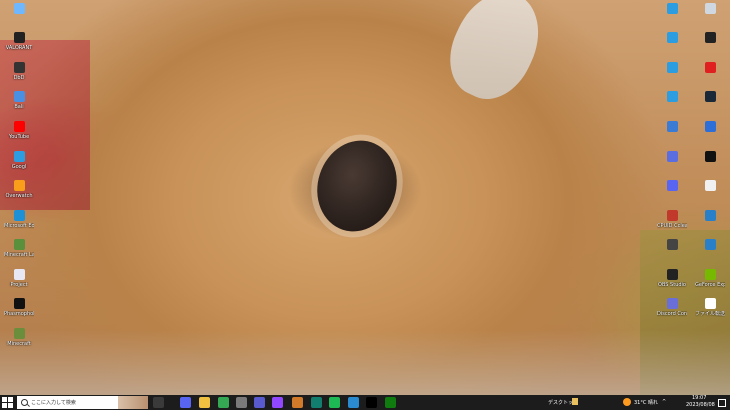 This screenshot has width=730, height=410. I want to click on desktop-left-shortcut: Minecraft Launcher, so click(19, 248).